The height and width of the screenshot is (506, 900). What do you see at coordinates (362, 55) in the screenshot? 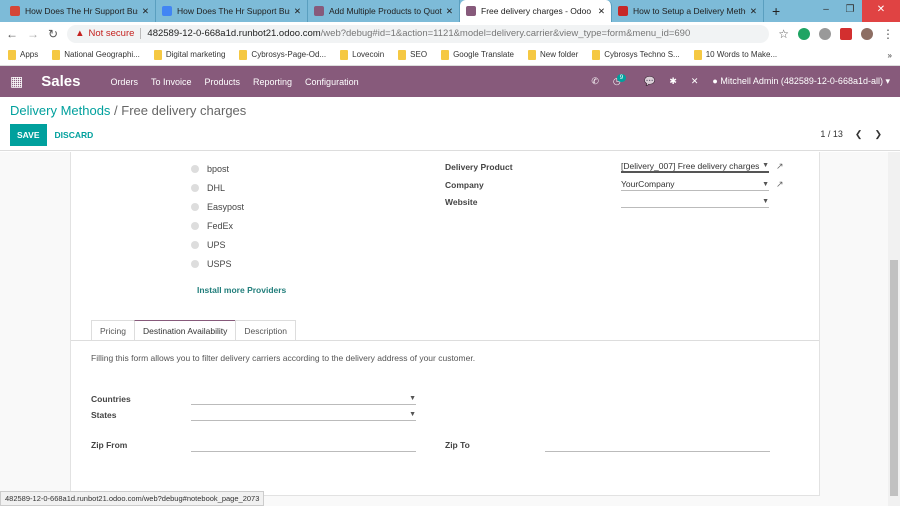
I see `bookmark-item: Lovecoin` at bounding box center [362, 55].